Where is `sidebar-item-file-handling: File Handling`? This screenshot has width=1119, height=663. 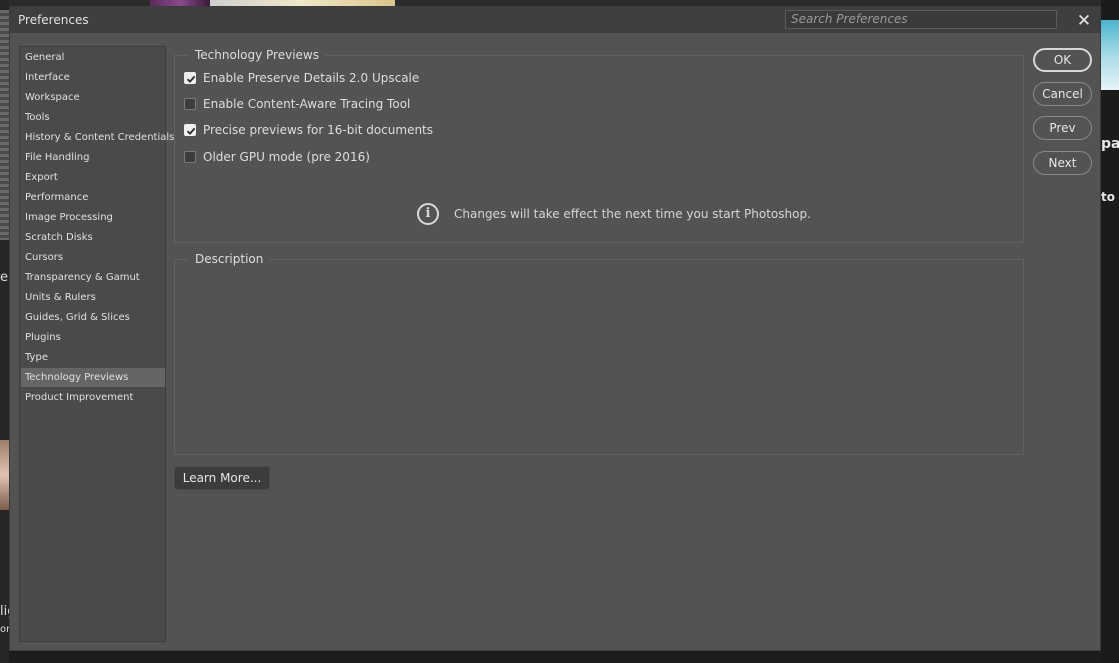 sidebar-item-file-handling: File Handling is located at coordinates (93, 157).